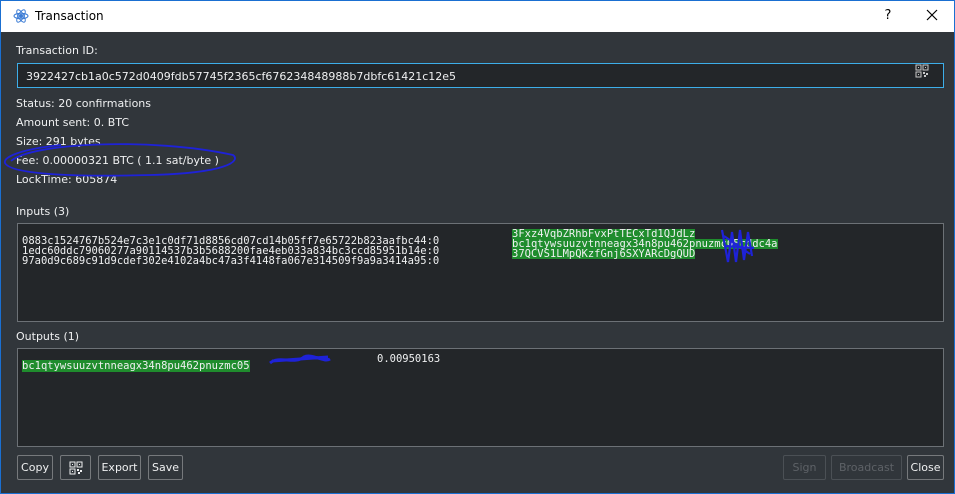 The image size is (955, 494). I want to click on amount-sent-text: Amount sent: 0. BTC, so click(73, 122).